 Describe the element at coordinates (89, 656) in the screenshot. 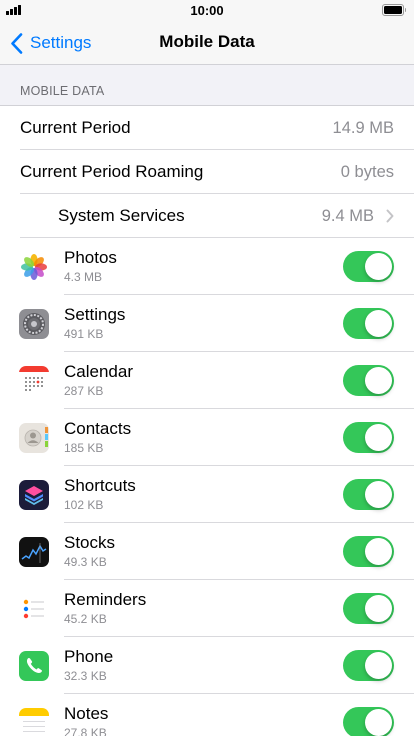

I see `app-name: Phone` at that location.